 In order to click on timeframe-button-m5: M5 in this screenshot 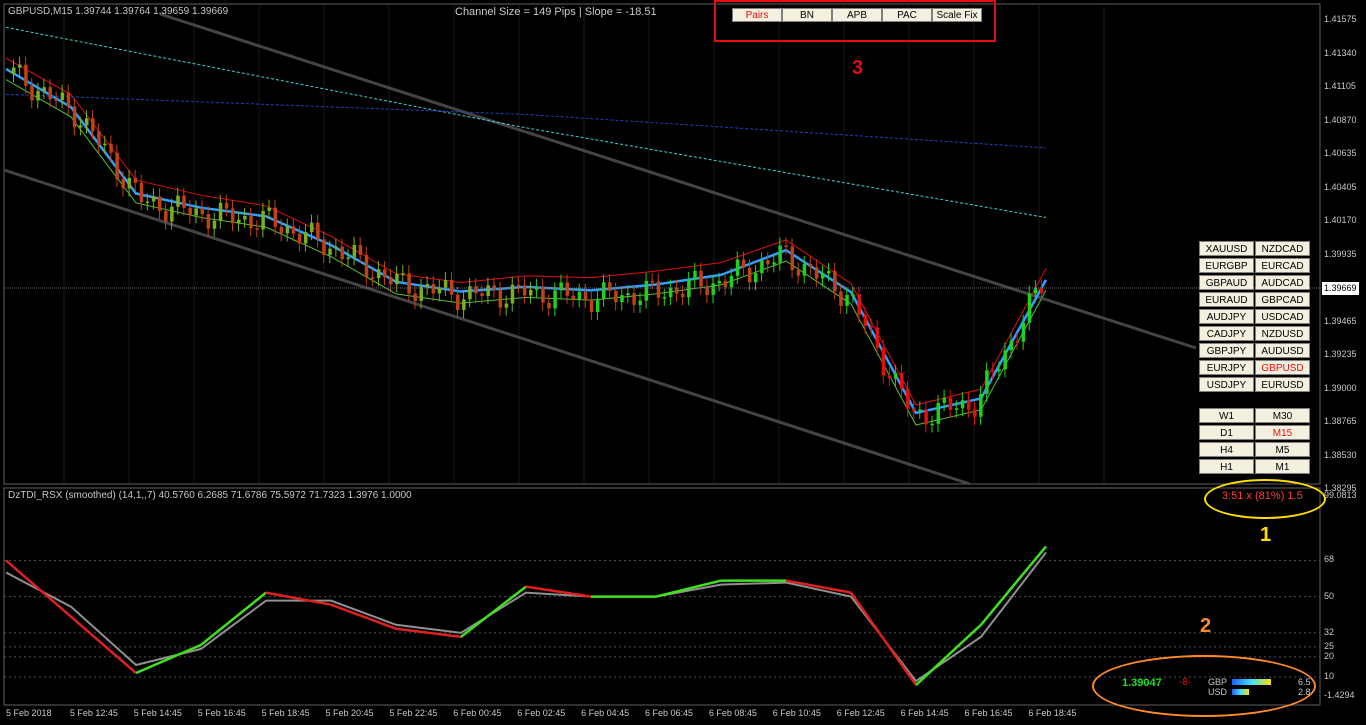, I will do `click(1282, 449)`.